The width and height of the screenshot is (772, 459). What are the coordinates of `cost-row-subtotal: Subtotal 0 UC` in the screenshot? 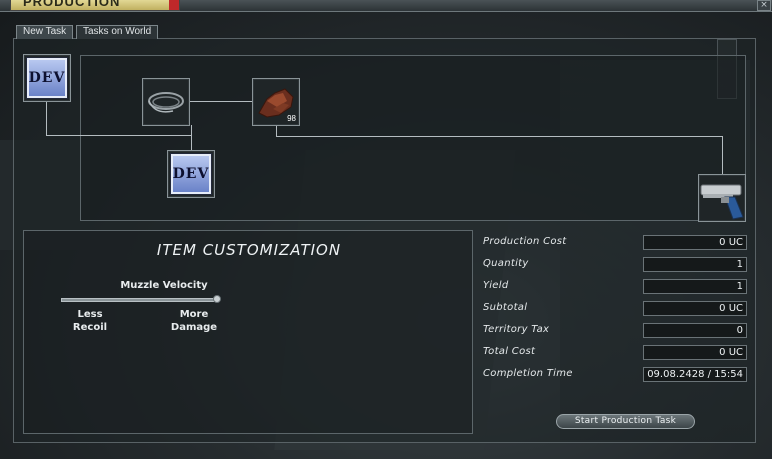 It's located at (615, 309).